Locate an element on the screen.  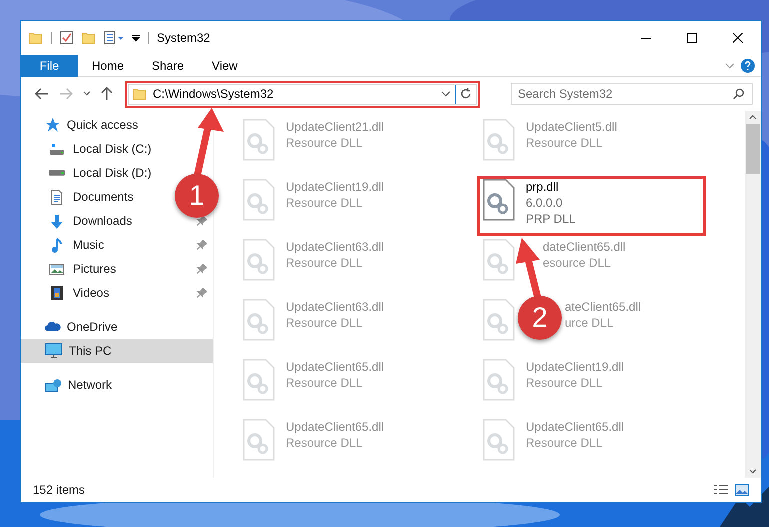
scroll-down-icon is located at coordinates (753, 471).